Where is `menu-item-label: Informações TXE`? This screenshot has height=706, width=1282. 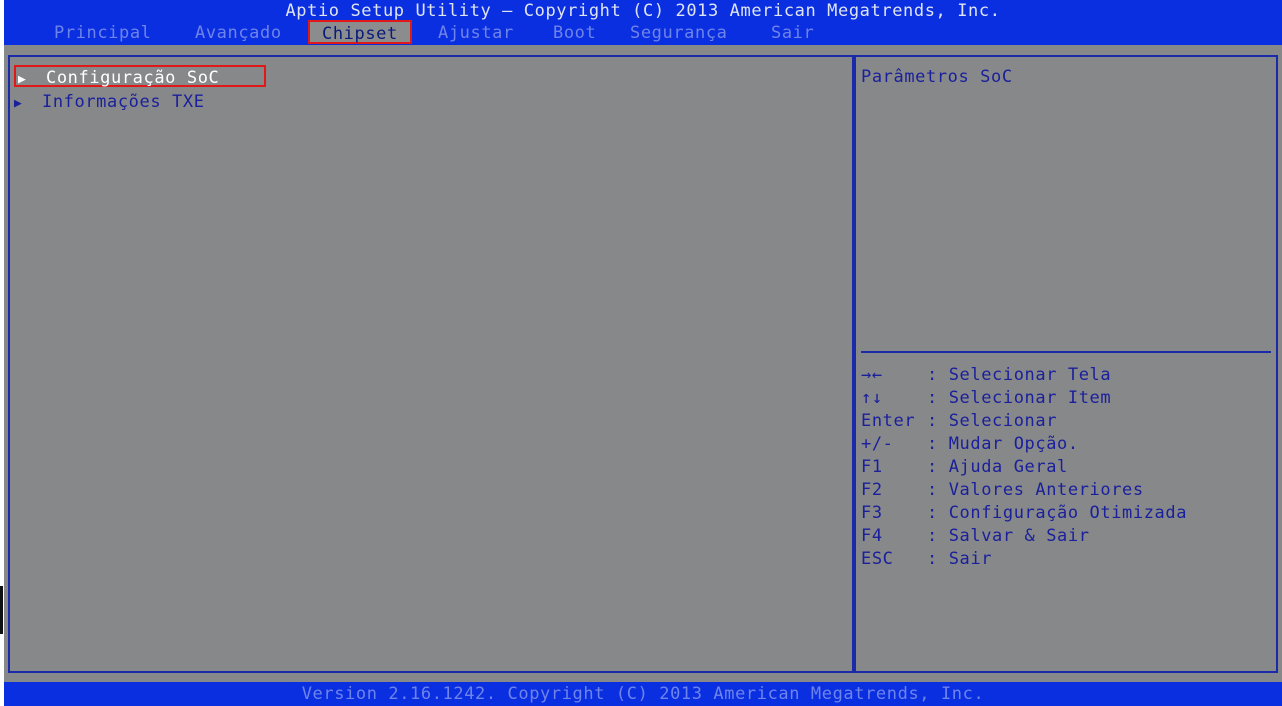
menu-item-label: Informações TXE is located at coordinates (123, 102).